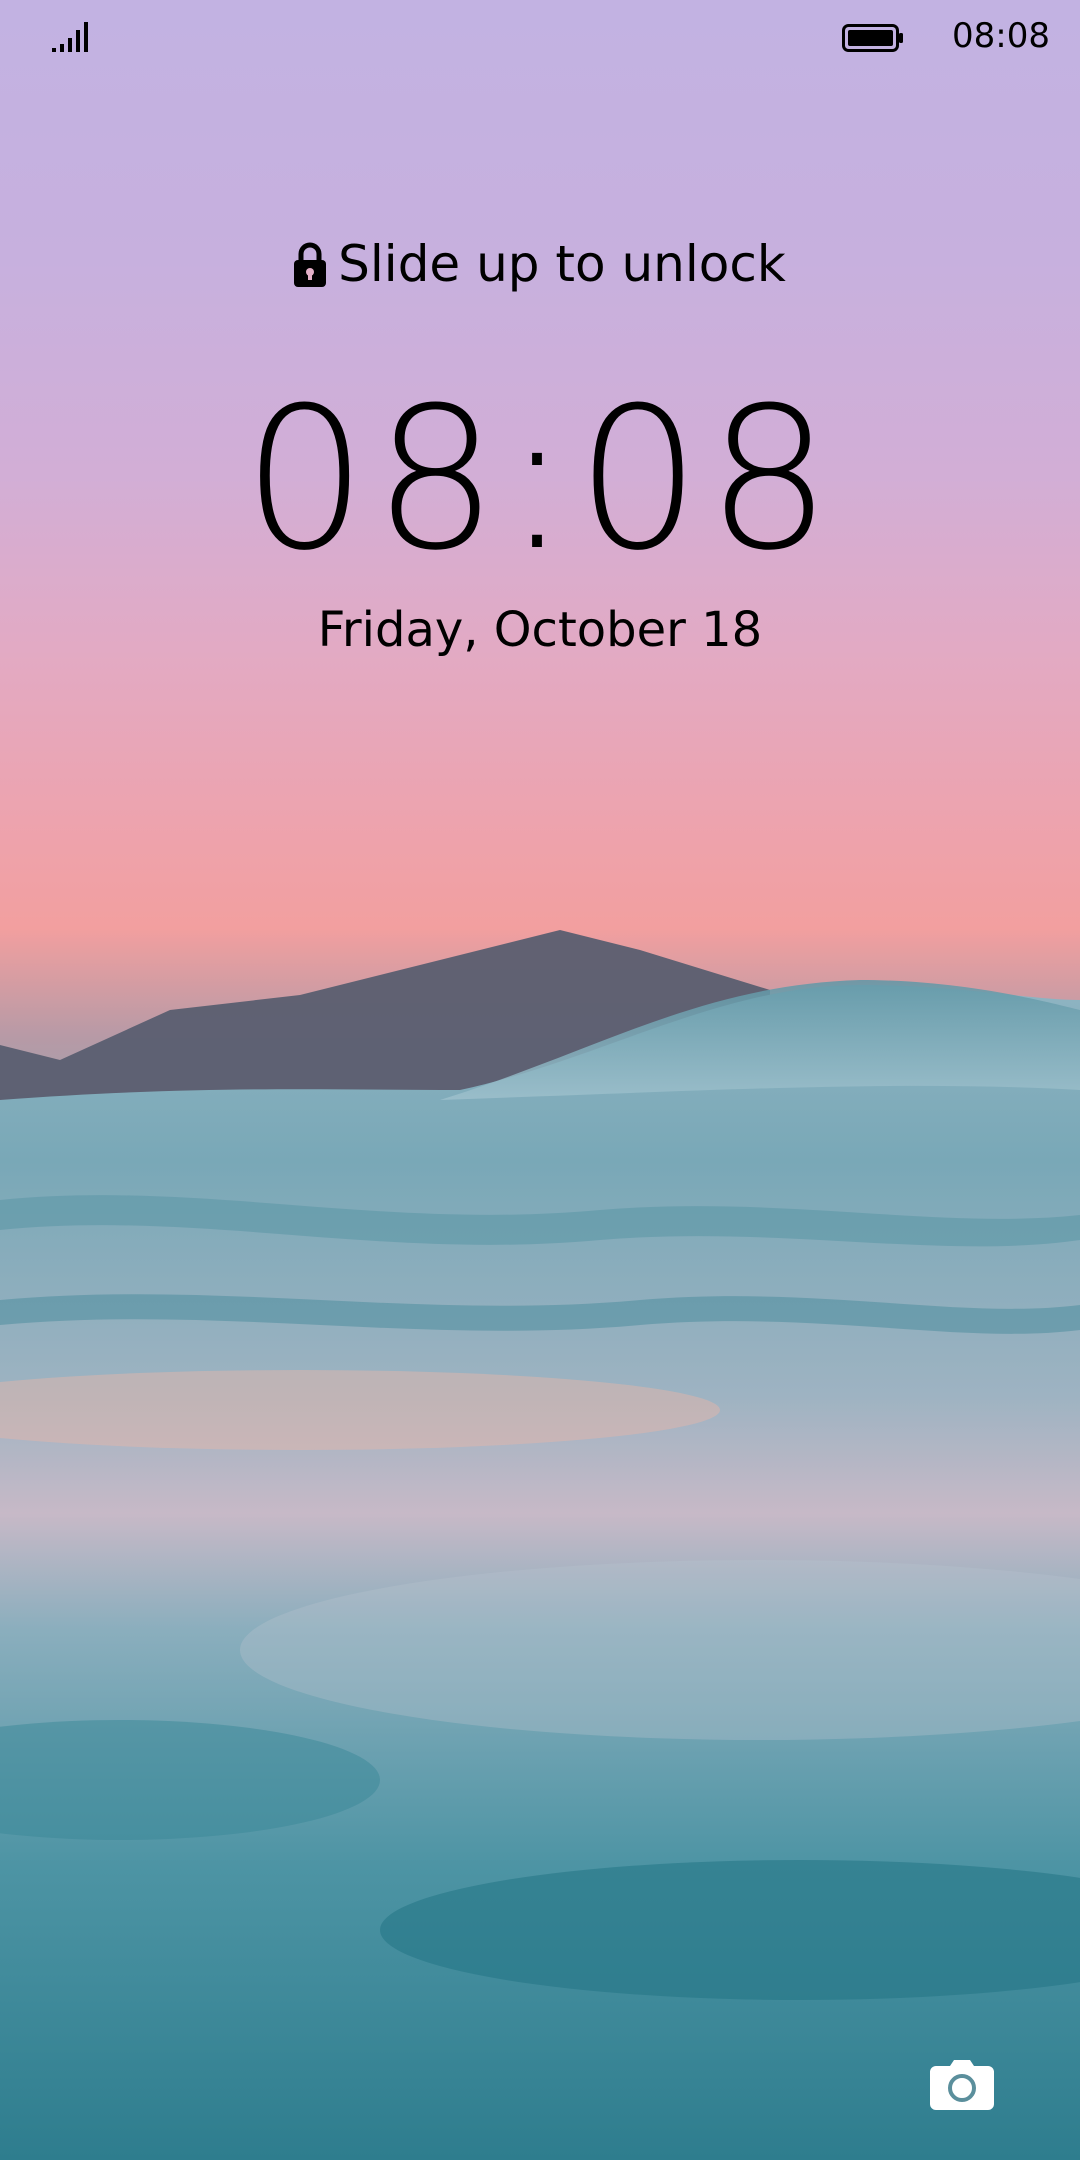  What do you see at coordinates (562, 264) in the screenshot?
I see `unlock-hint-text: Slide up to unlock` at bounding box center [562, 264].